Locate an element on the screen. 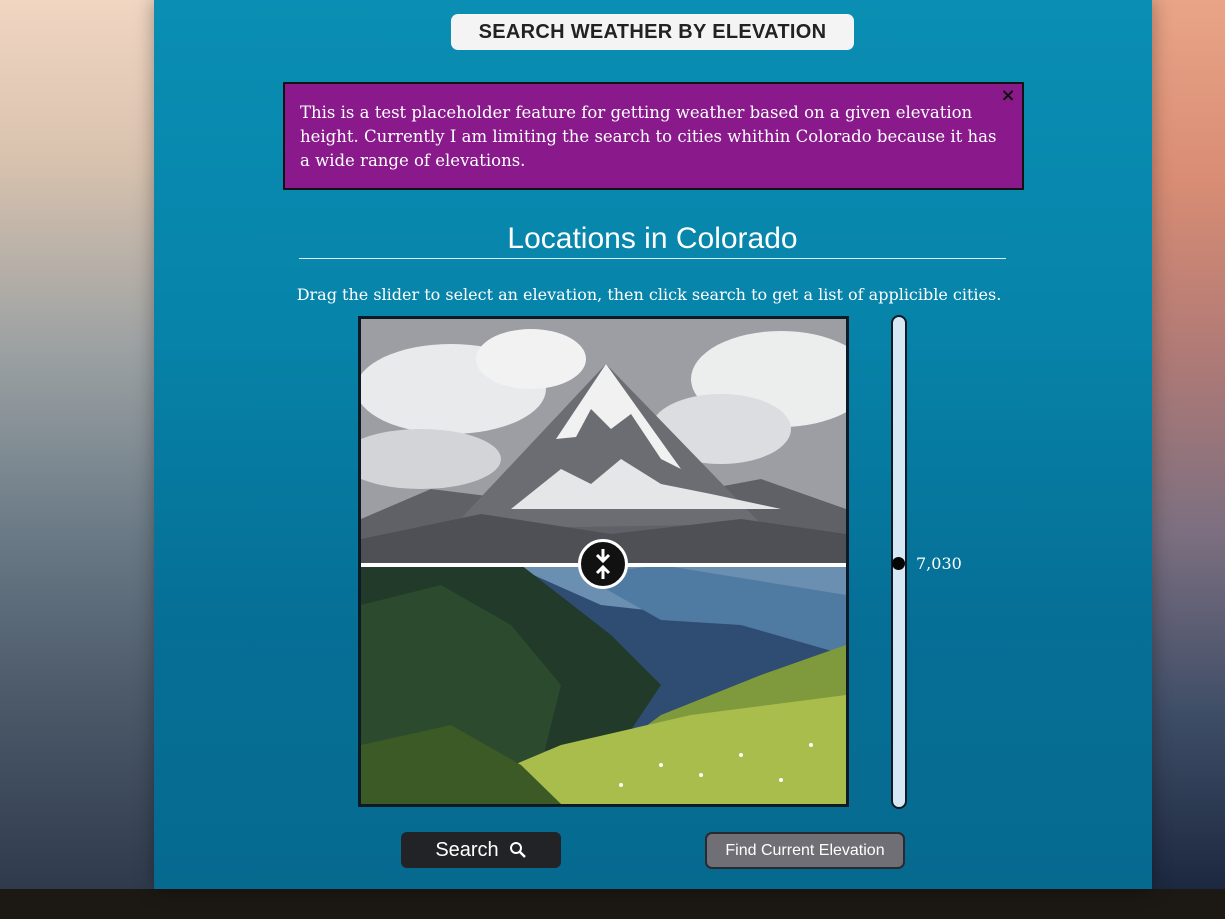  page-background-right is located at coordinates (1187, 444).